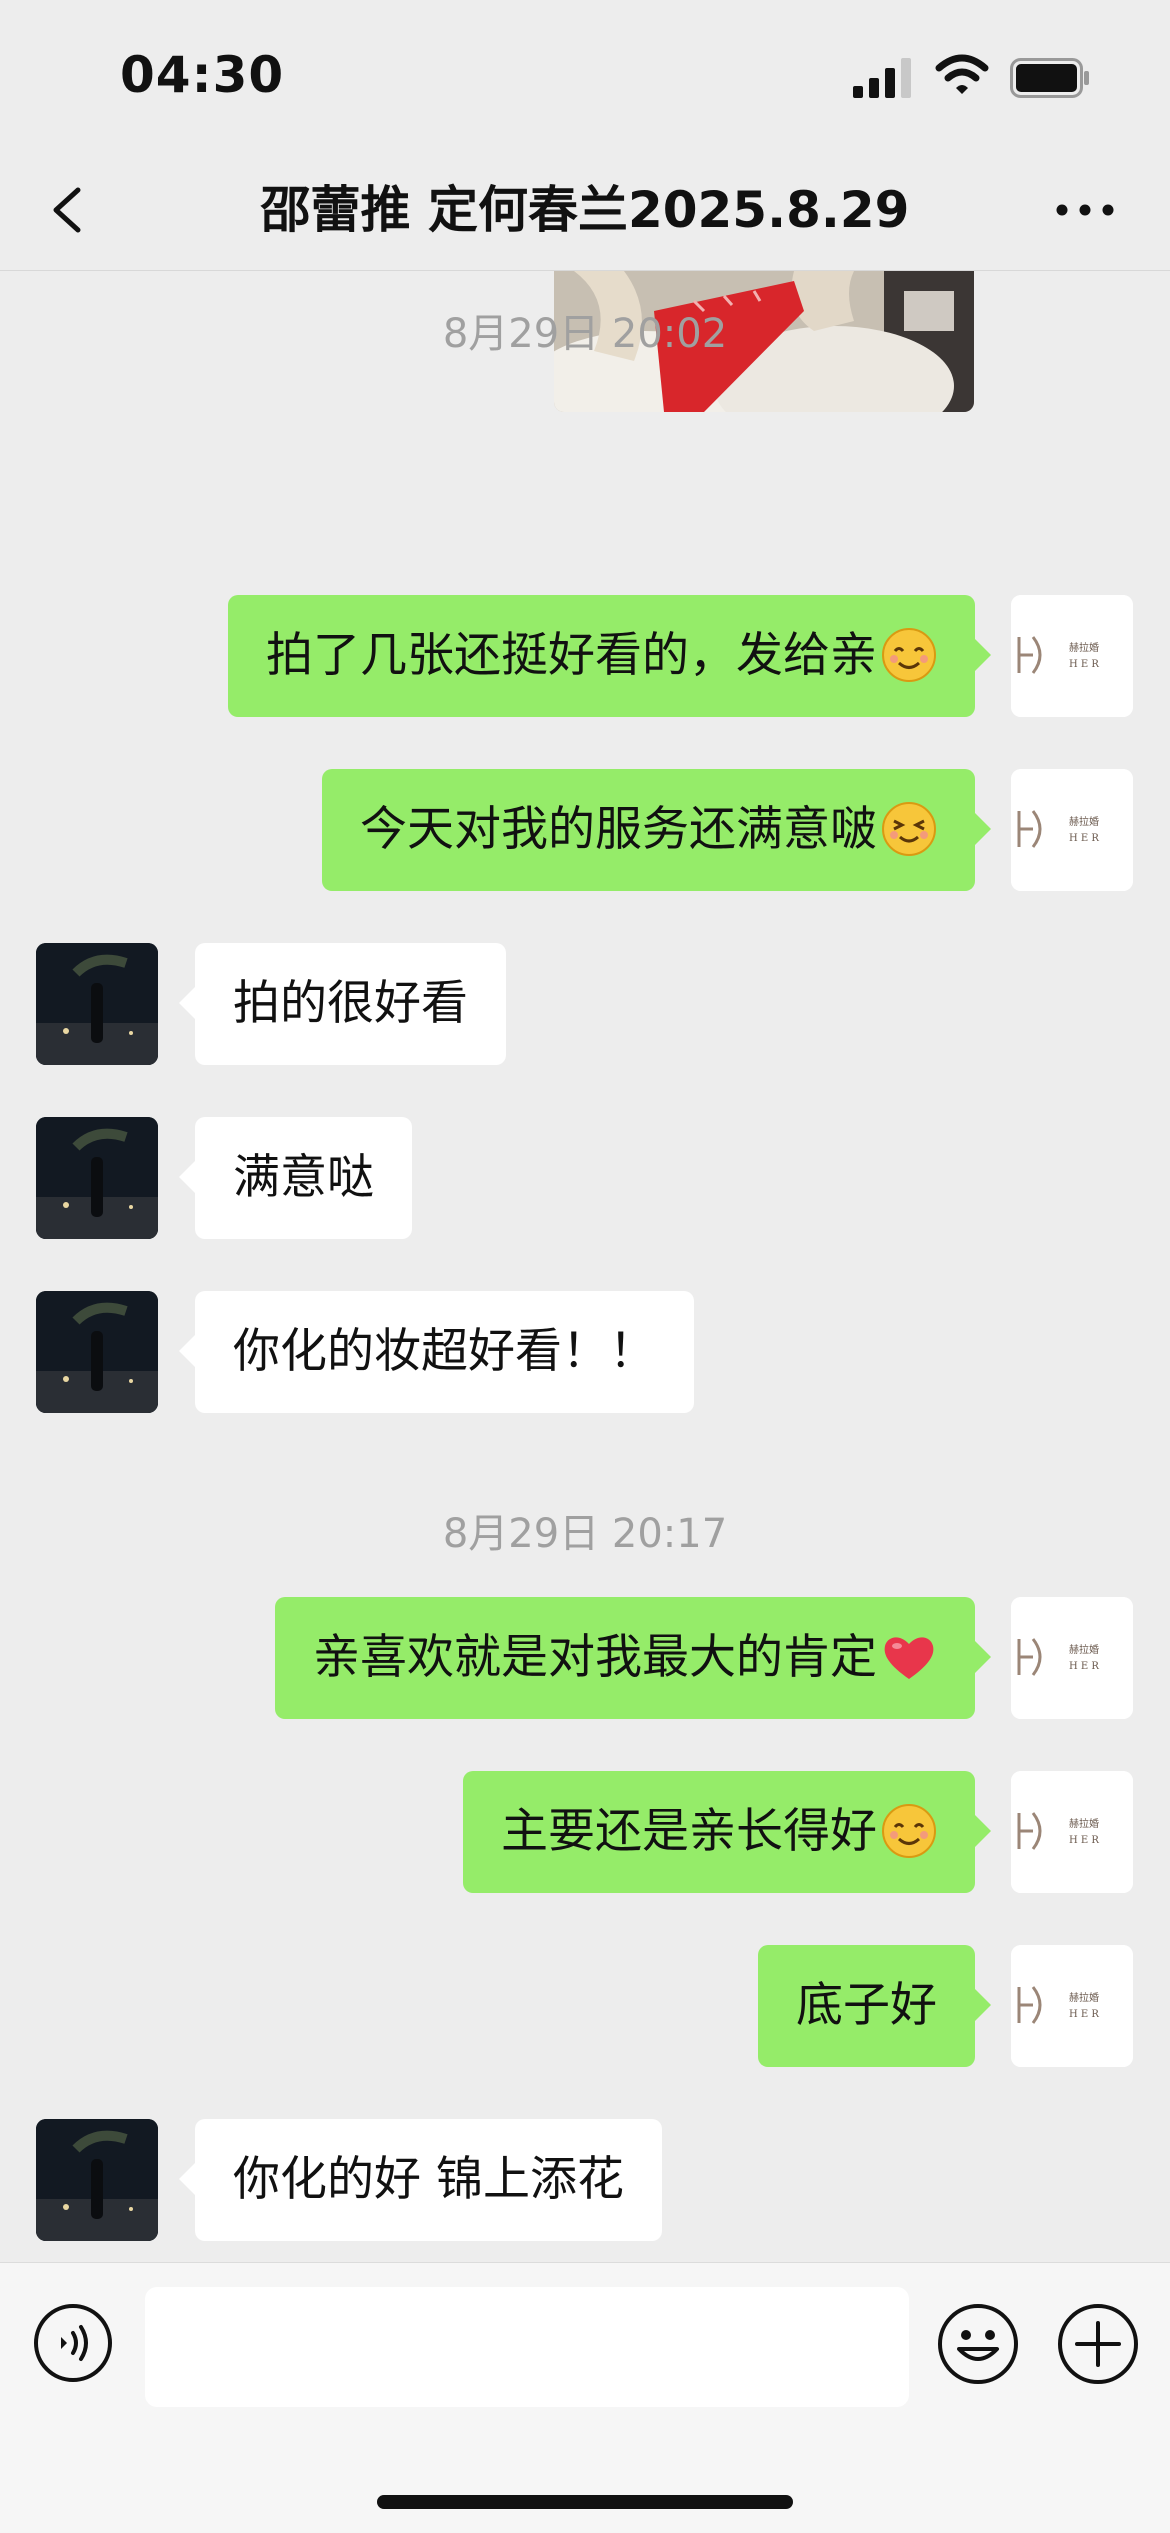 This screenshot has width=1170, height=2533. What do you see at coordinates (70, 210) in the screenshot?
I see `back-arrow-icon` at bounding box center [70, 210].